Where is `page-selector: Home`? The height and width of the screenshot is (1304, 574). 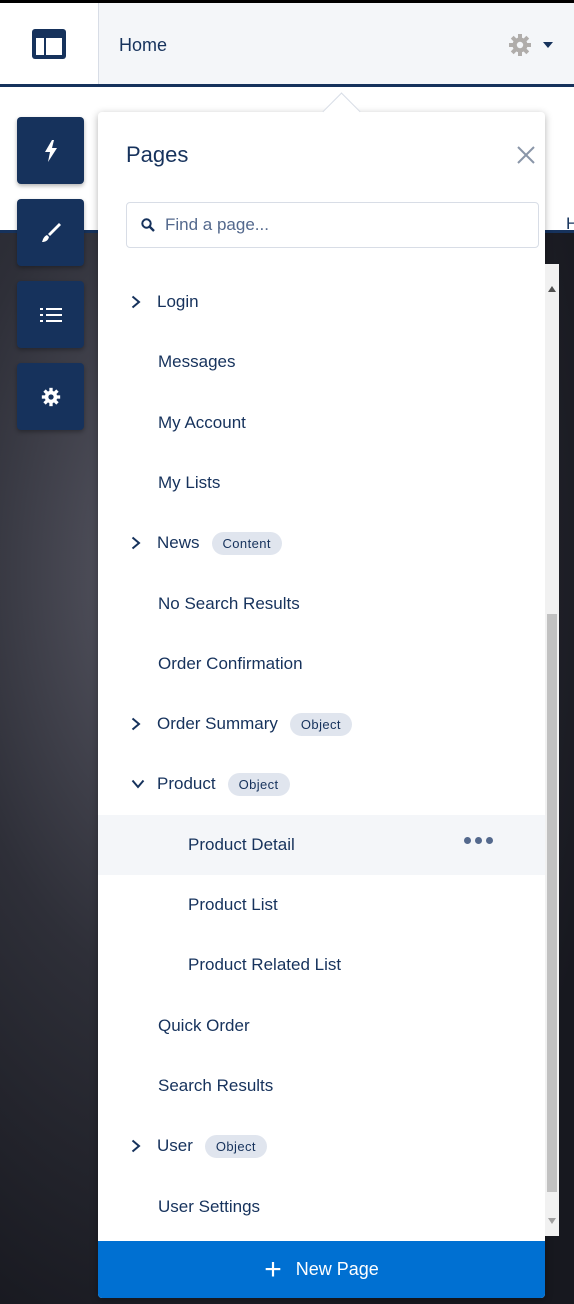
page-selector: Home is located at coordinates (336, 43).